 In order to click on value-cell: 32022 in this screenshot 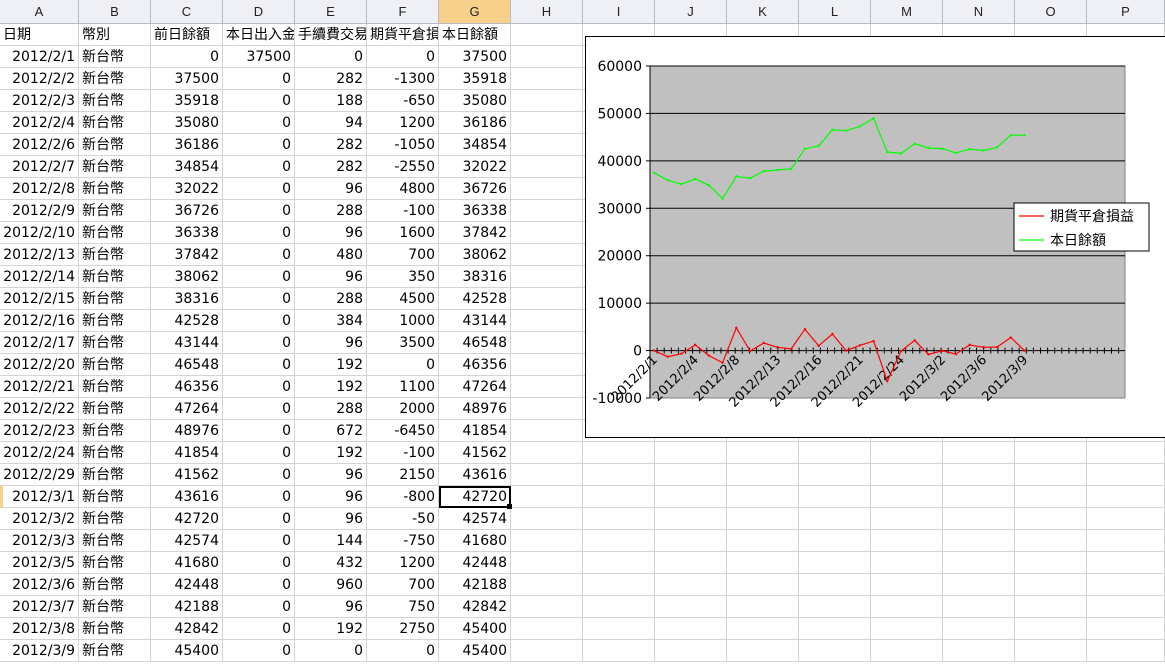, I will do `click(475, 167)`.